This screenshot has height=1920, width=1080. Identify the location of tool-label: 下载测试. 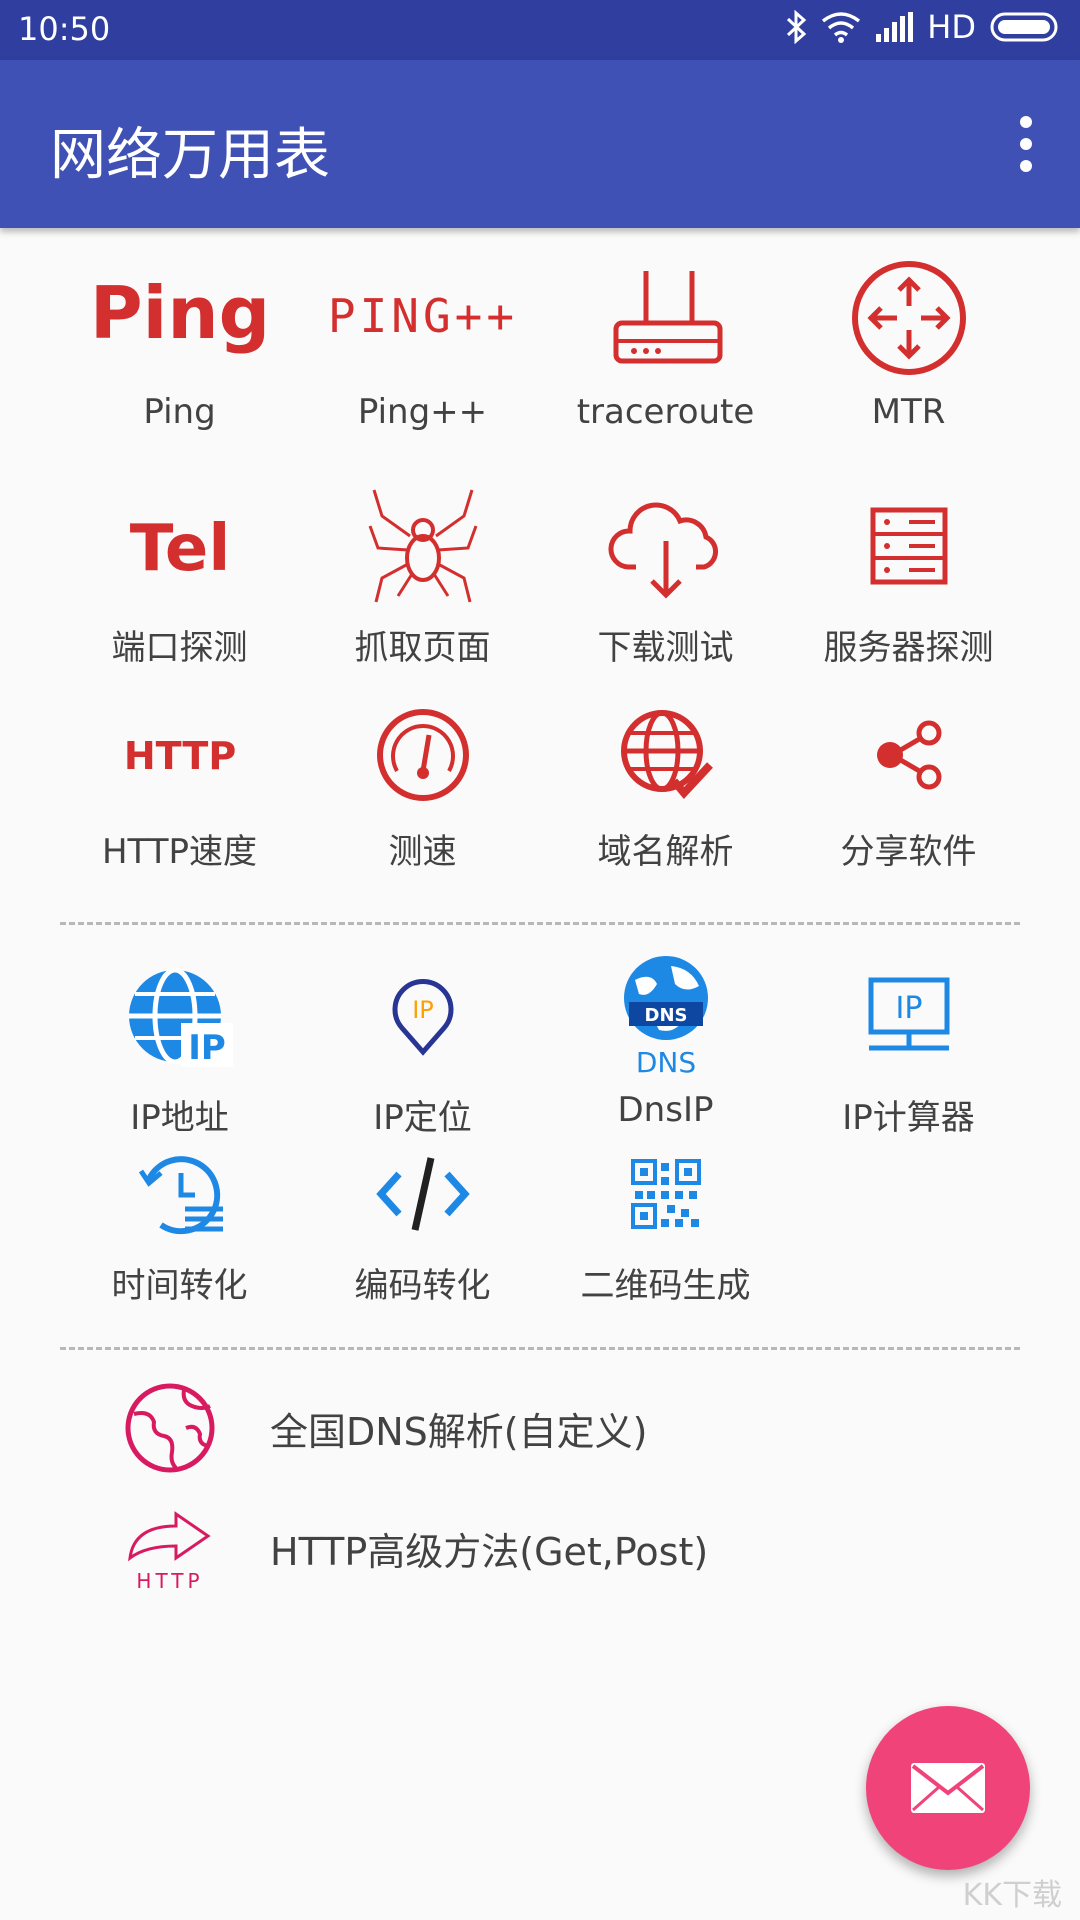
(665, 648).